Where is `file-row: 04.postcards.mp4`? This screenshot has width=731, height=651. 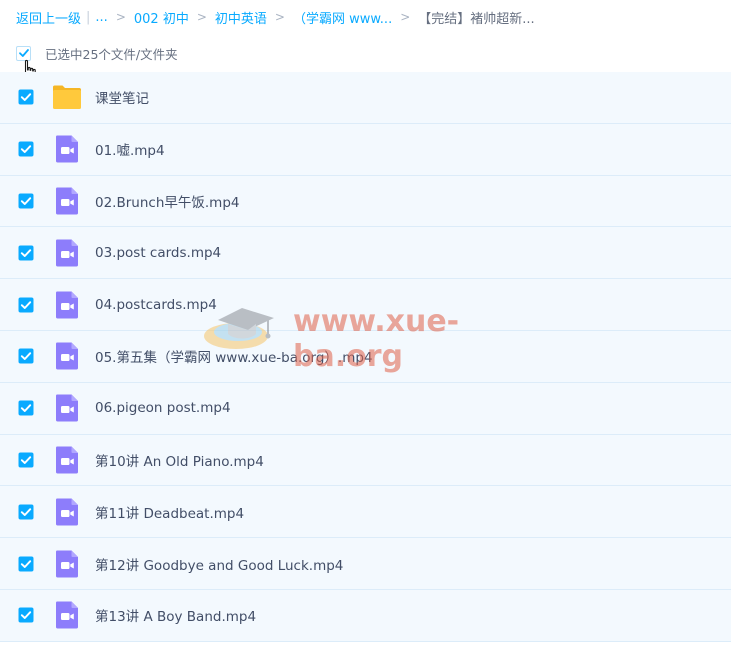 file-row: 04.postcards.mp4 is located at coordinates (365, 305).